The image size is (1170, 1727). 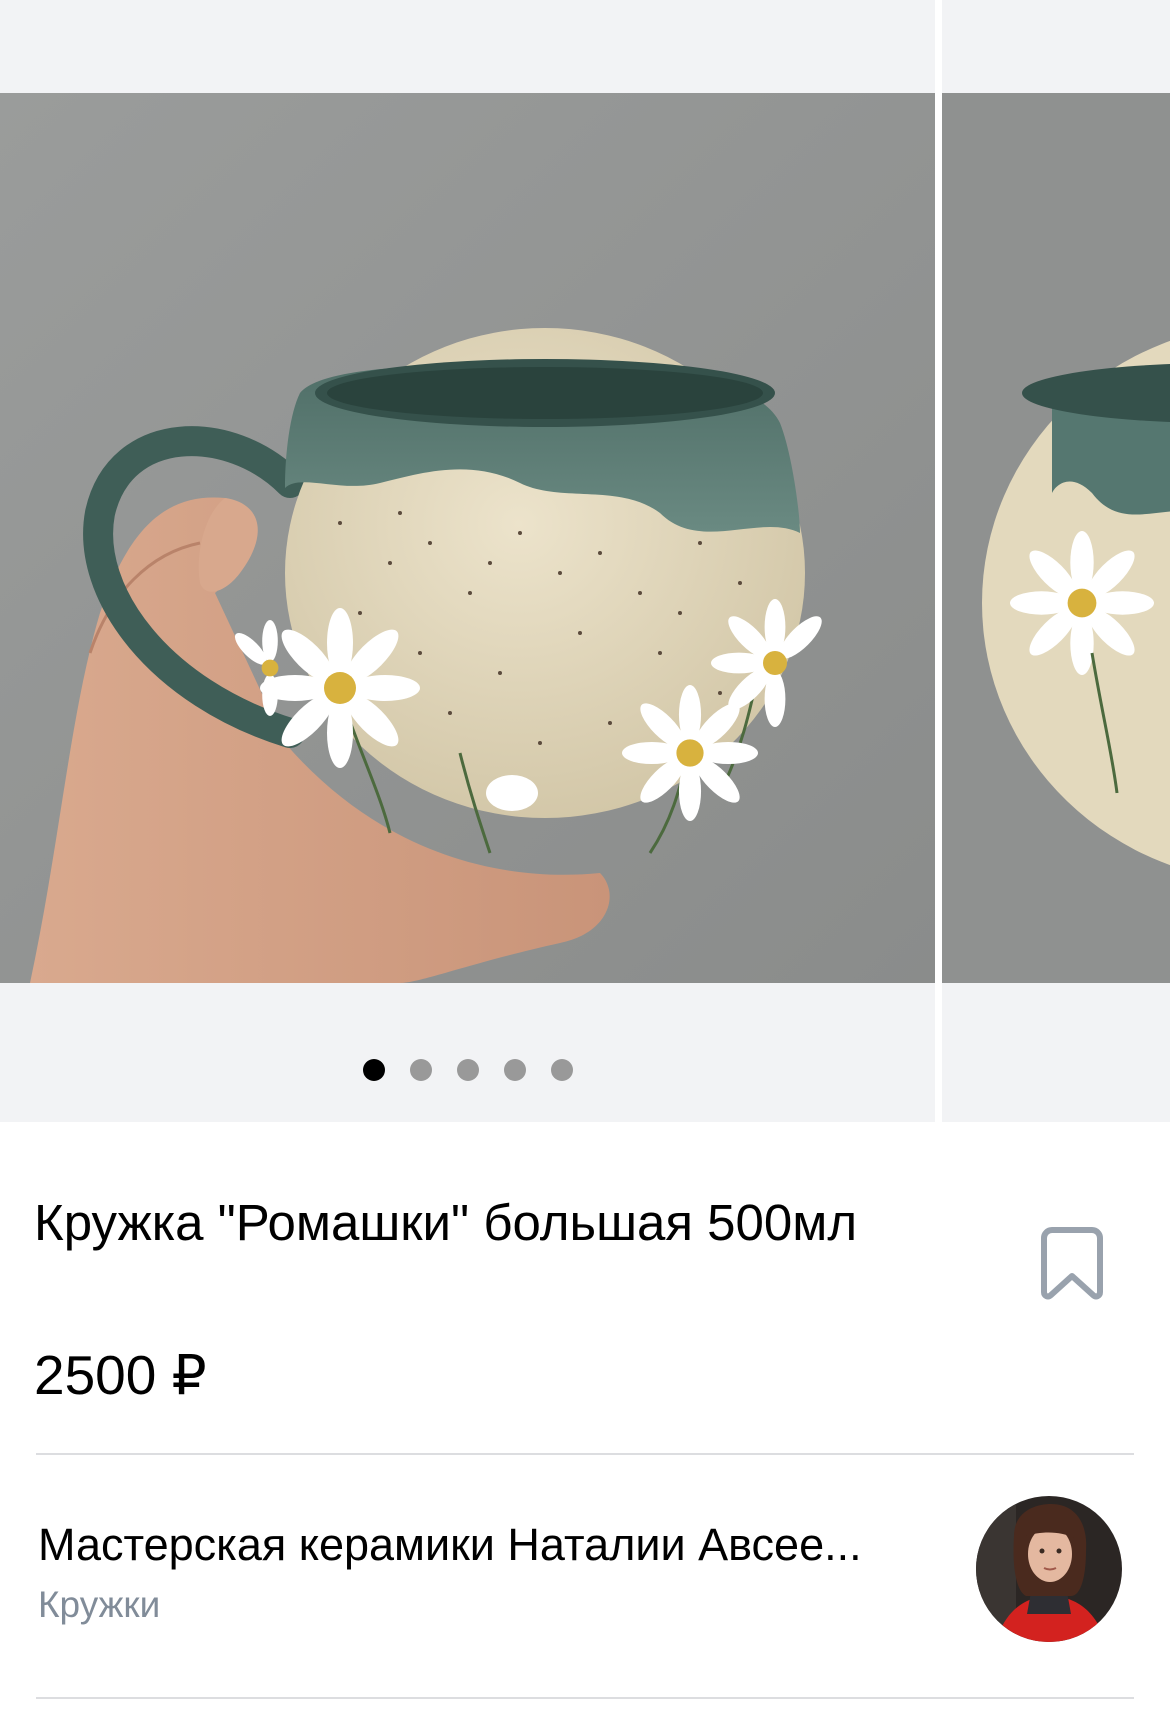 I want to click on separator-bottom, so click(x=585, y=1698).